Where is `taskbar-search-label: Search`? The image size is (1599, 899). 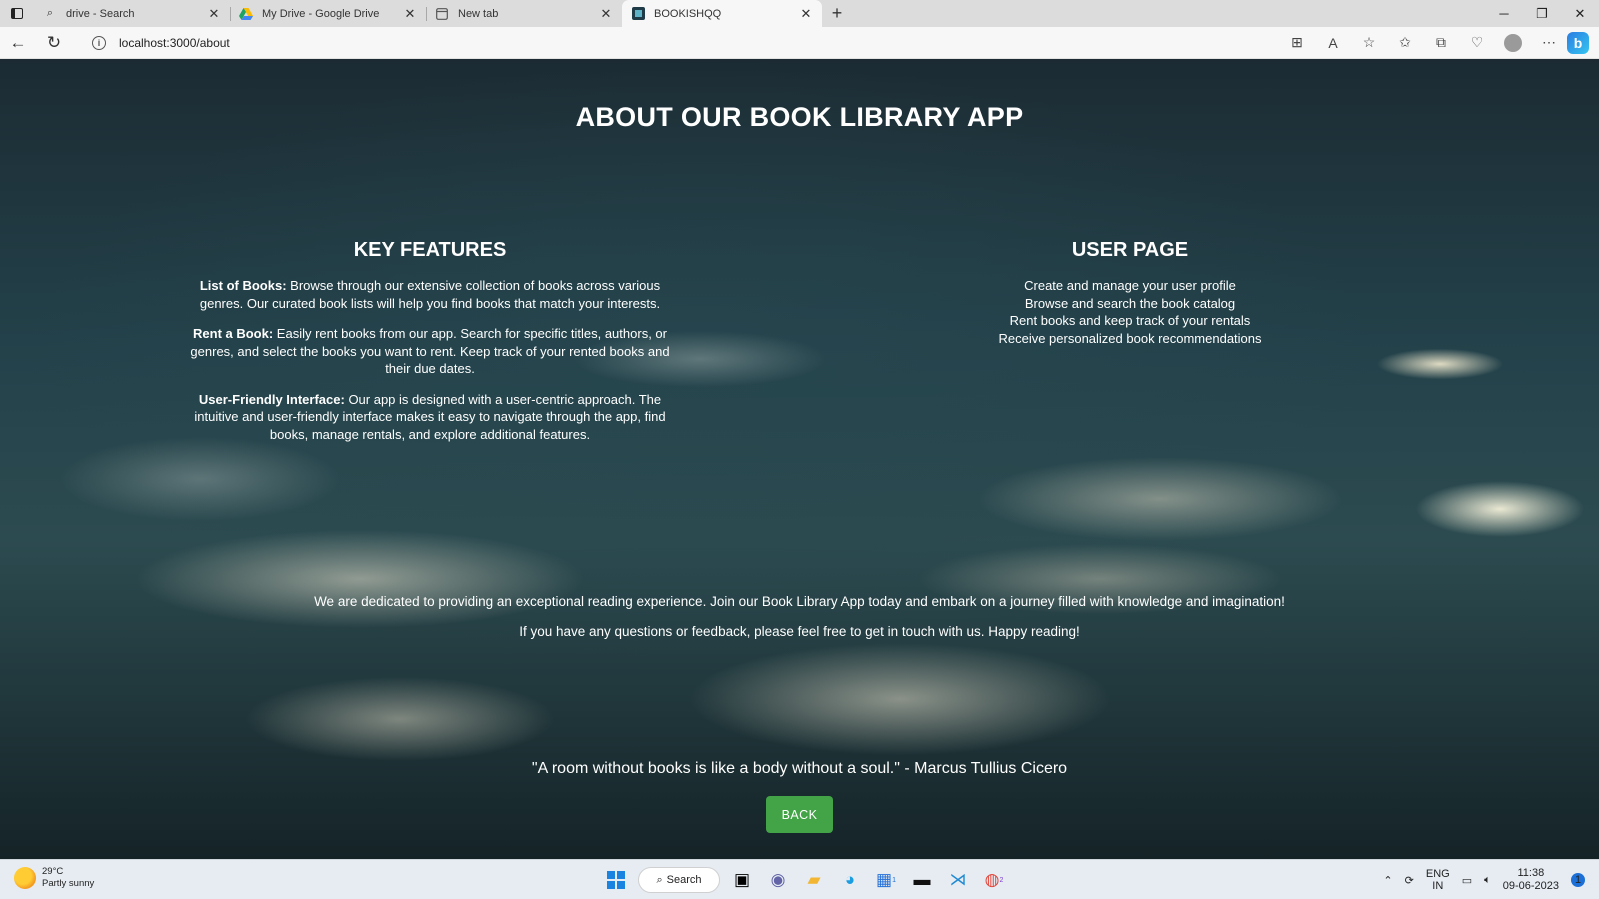 taskbar-search-label: Search is located at coordinates (684, 880).